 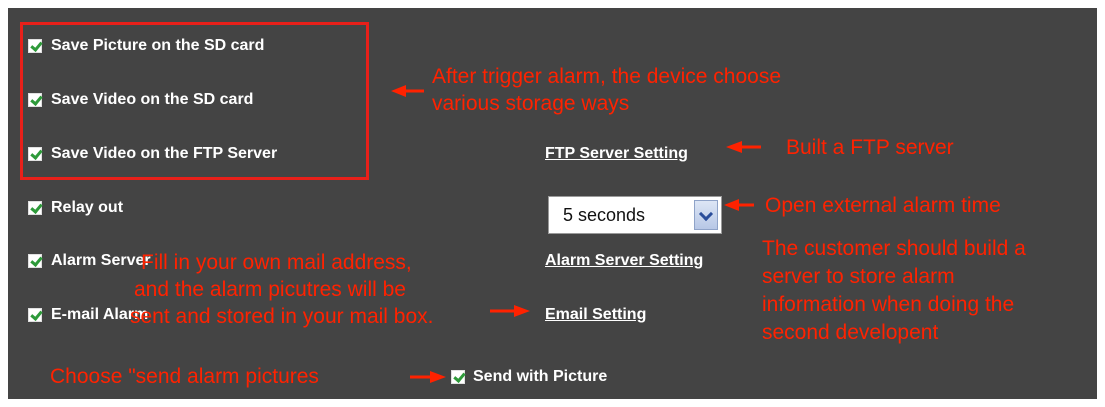 What do you see at coordinates (894, 248) in the screenshot?
I see `server-annotation-line1: The customer should build a` at bounding box center [894, 248].